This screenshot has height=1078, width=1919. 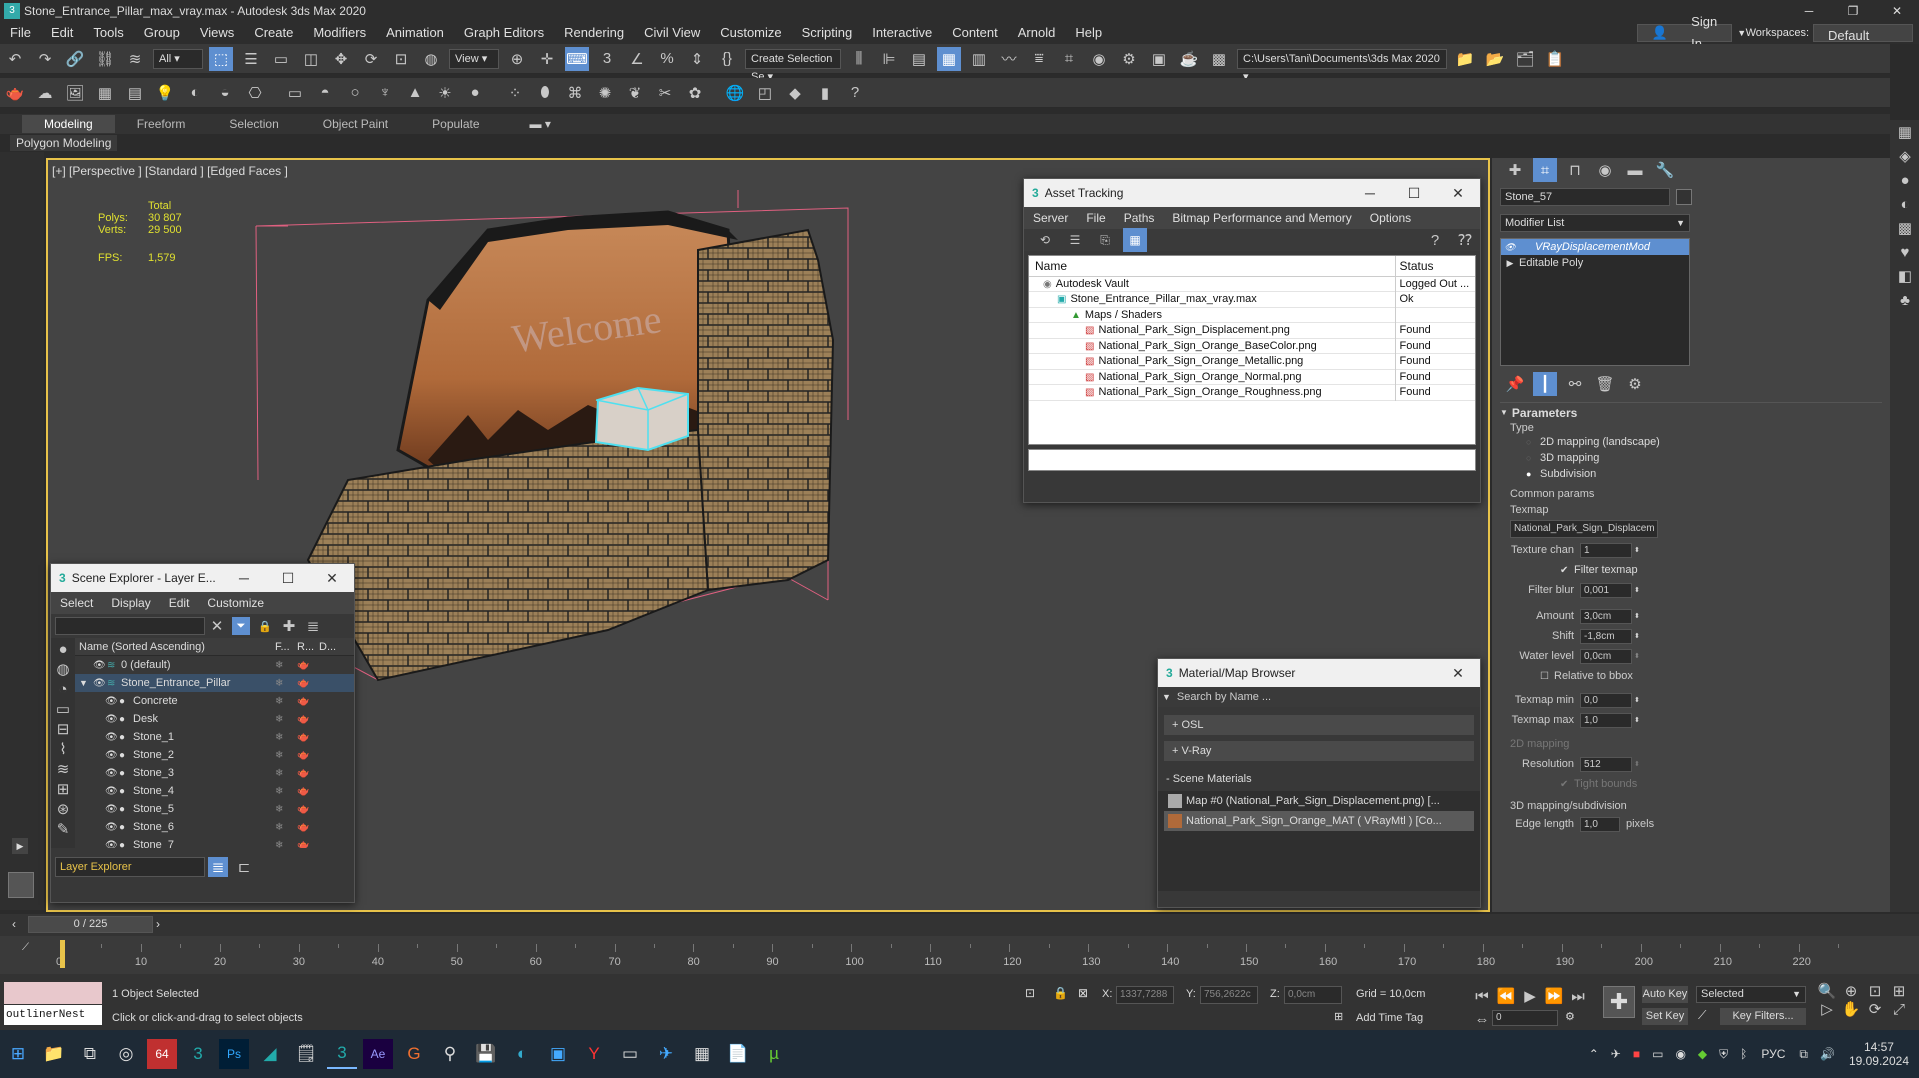 I want to click on make-unique-icon: ⚯, so click(x=1575, y=384).